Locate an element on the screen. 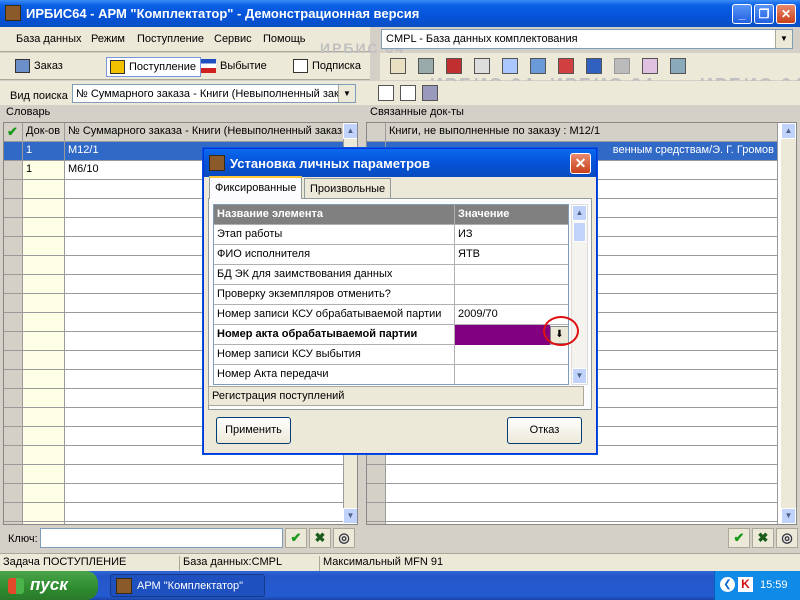 This screenshot has height=600, width=800. order-button: Заказ is located at coordinates (39, 67).